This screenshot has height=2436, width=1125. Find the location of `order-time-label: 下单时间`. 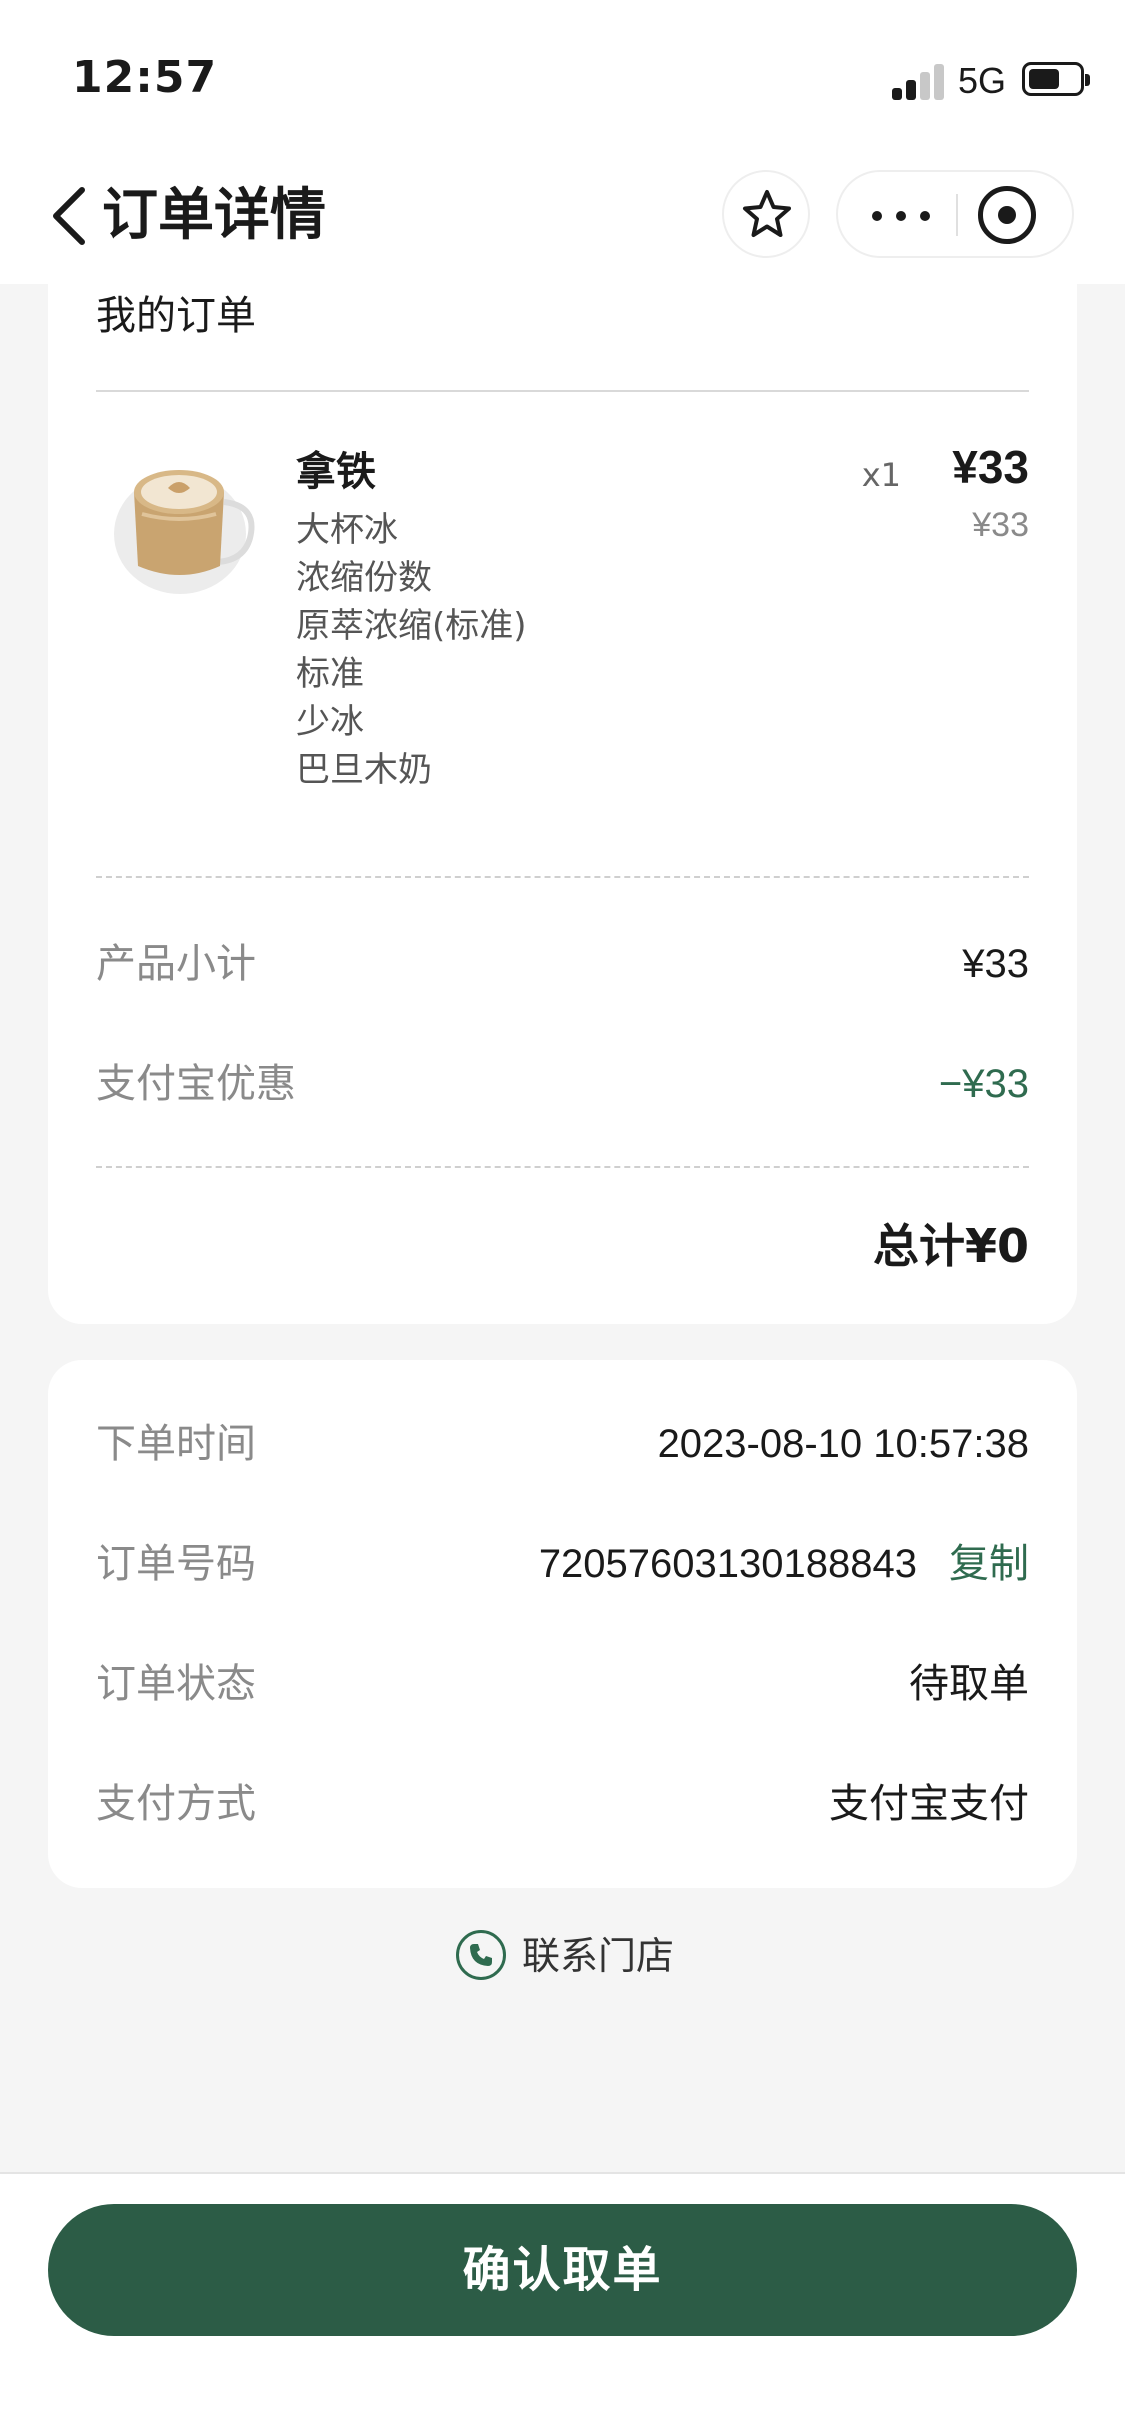

order-time-label: 下单时间 is located at coordinates (176, 1444).